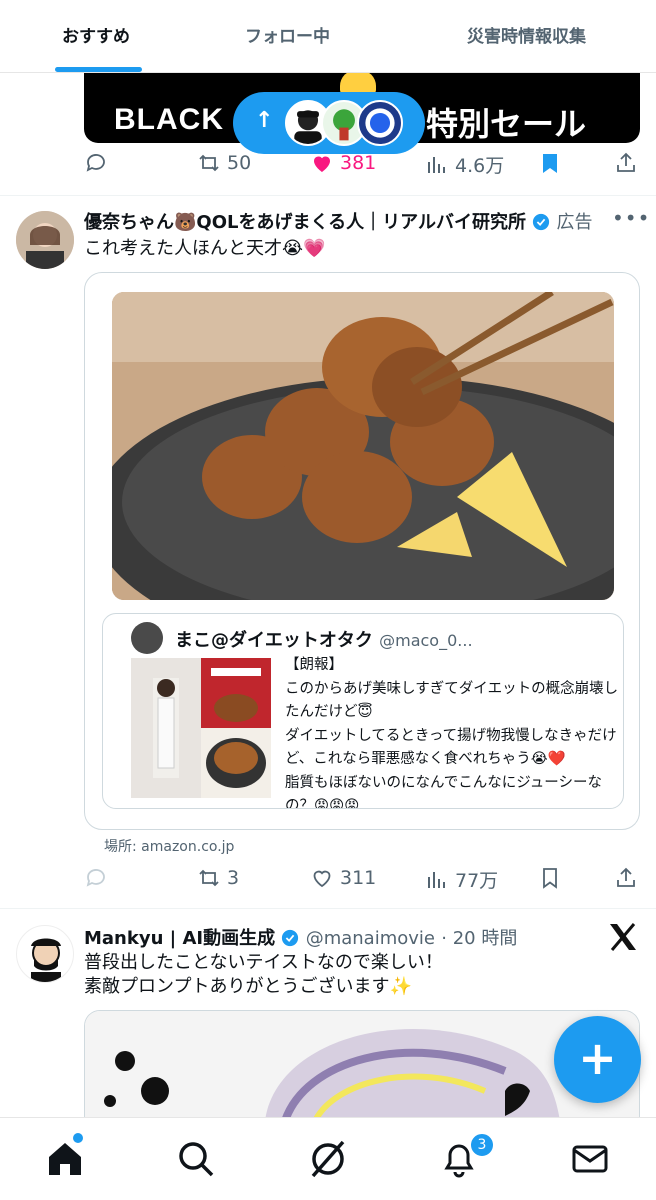 This screenshot has width=656, height=1200. Describe the element at coordinates (322, 164) in the screenshot. I see `heart-filled-icon` at that location.